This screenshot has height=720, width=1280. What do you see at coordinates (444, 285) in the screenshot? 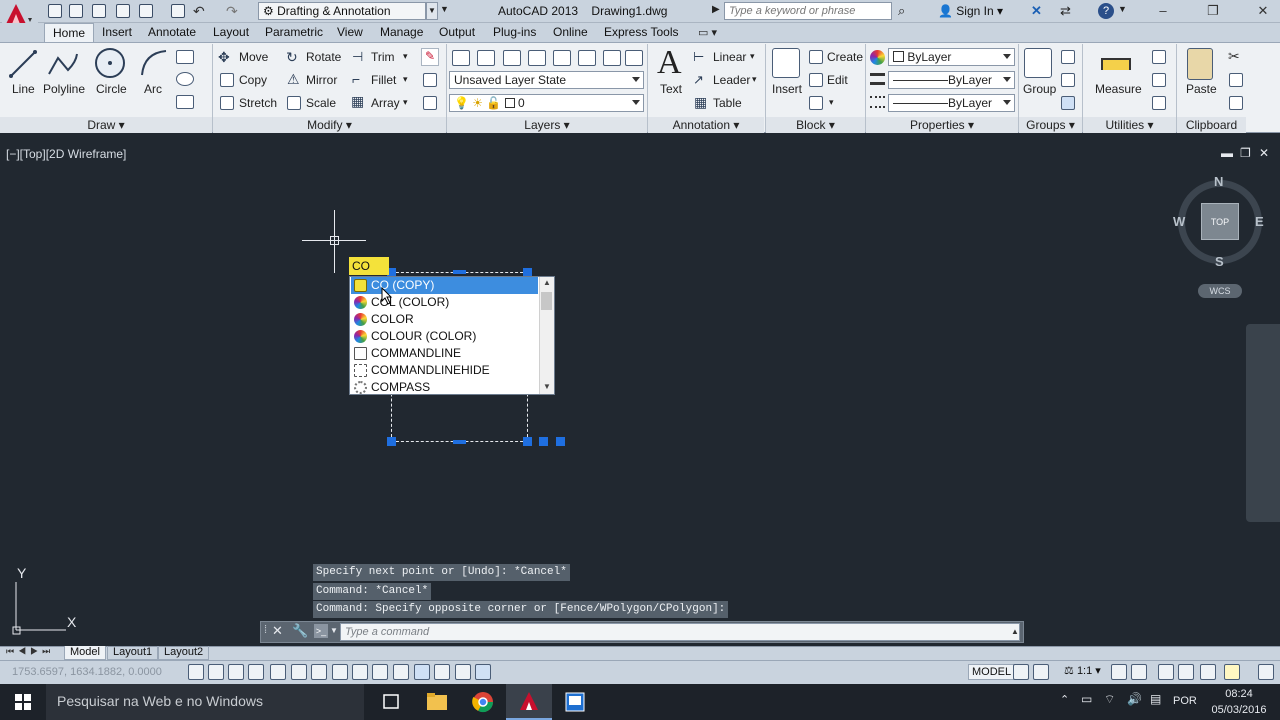
I see `autocomplete-item: CO (COPY)` at bounding box center [444, 285].